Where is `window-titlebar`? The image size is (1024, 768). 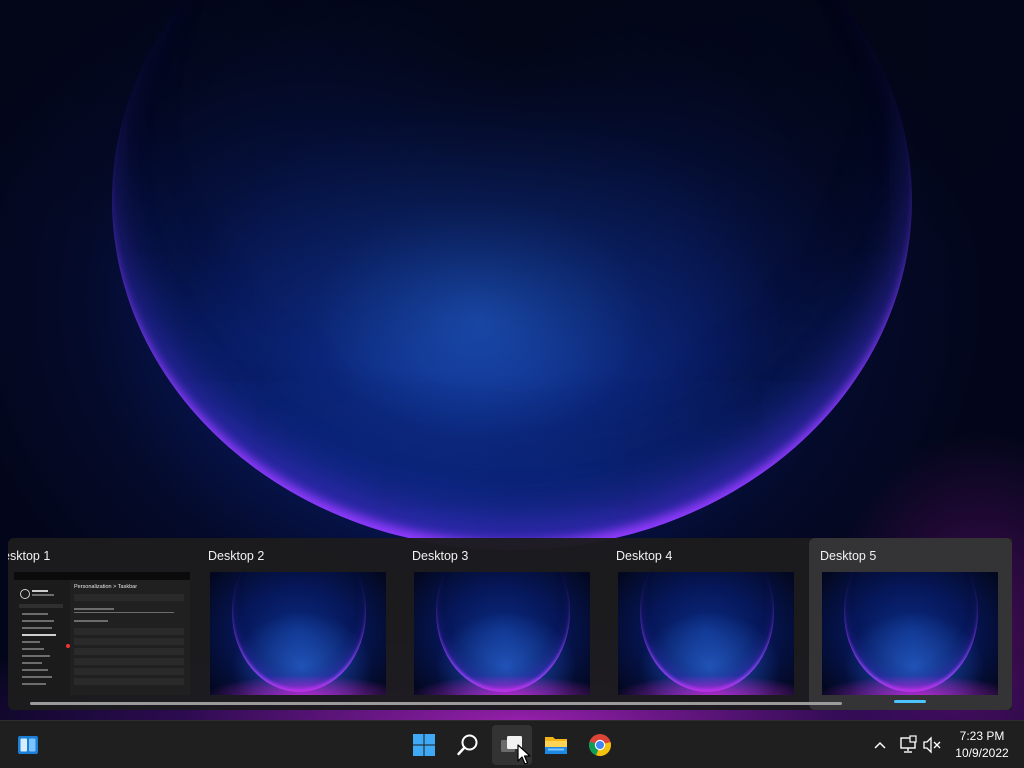
window-titlebar is located at coordinates (102, 576).